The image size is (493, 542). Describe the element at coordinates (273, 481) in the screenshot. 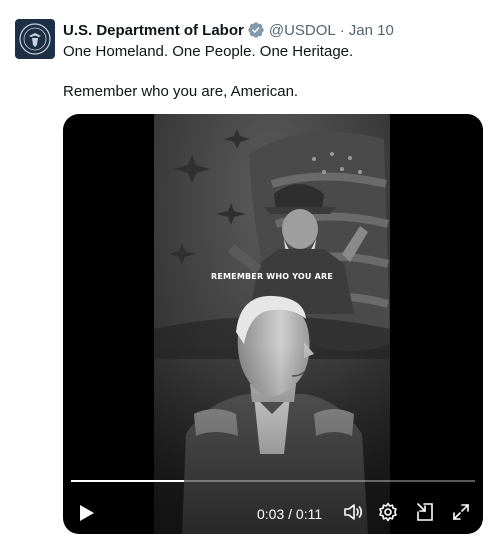

I see `progress-bar` at that location.